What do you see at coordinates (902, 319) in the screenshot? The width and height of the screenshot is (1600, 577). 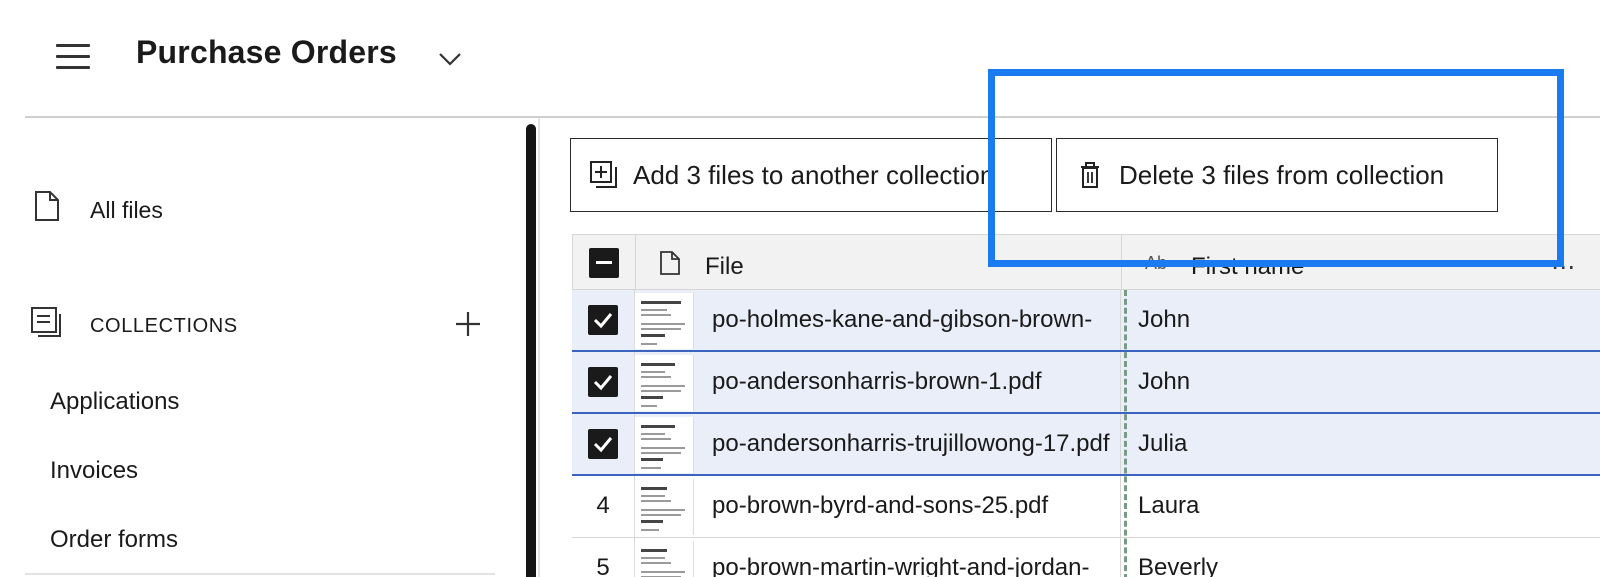 I see `file-name: po-holmes-kane-and-gibson-brown-` at bounding box center [902, 319].